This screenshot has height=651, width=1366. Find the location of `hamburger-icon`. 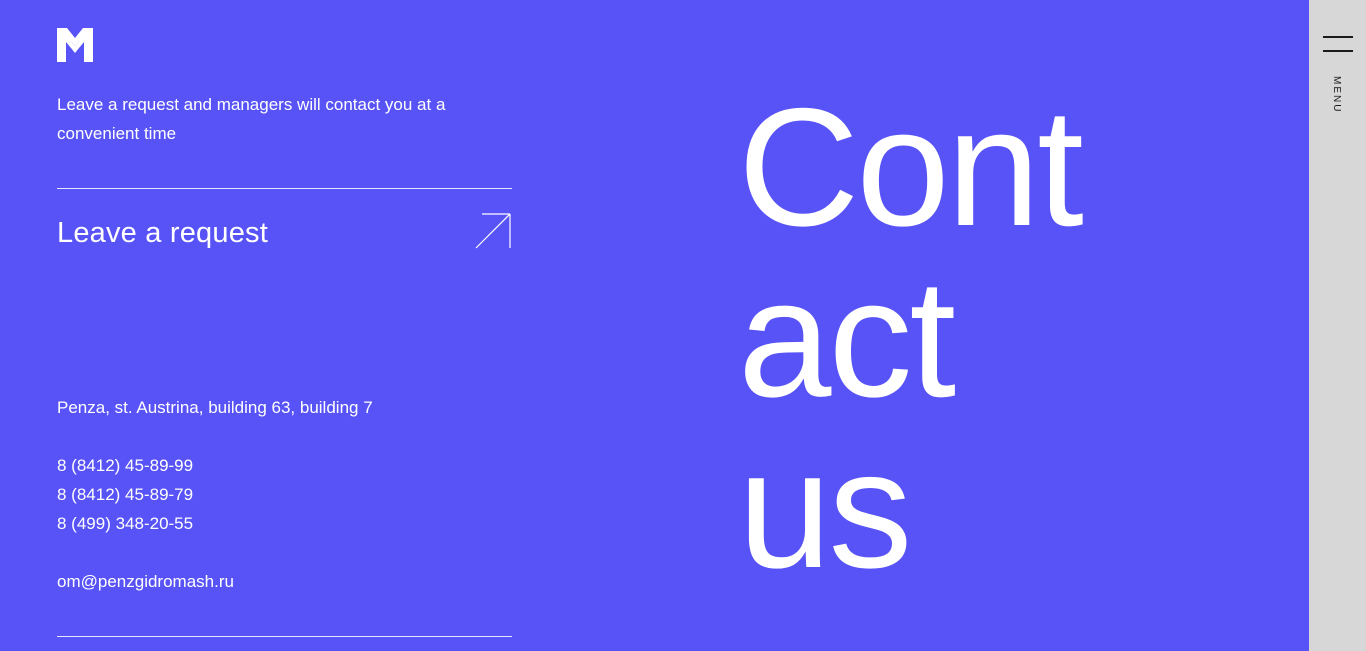

hamburger-icon is located at coordinates (1338, 44).